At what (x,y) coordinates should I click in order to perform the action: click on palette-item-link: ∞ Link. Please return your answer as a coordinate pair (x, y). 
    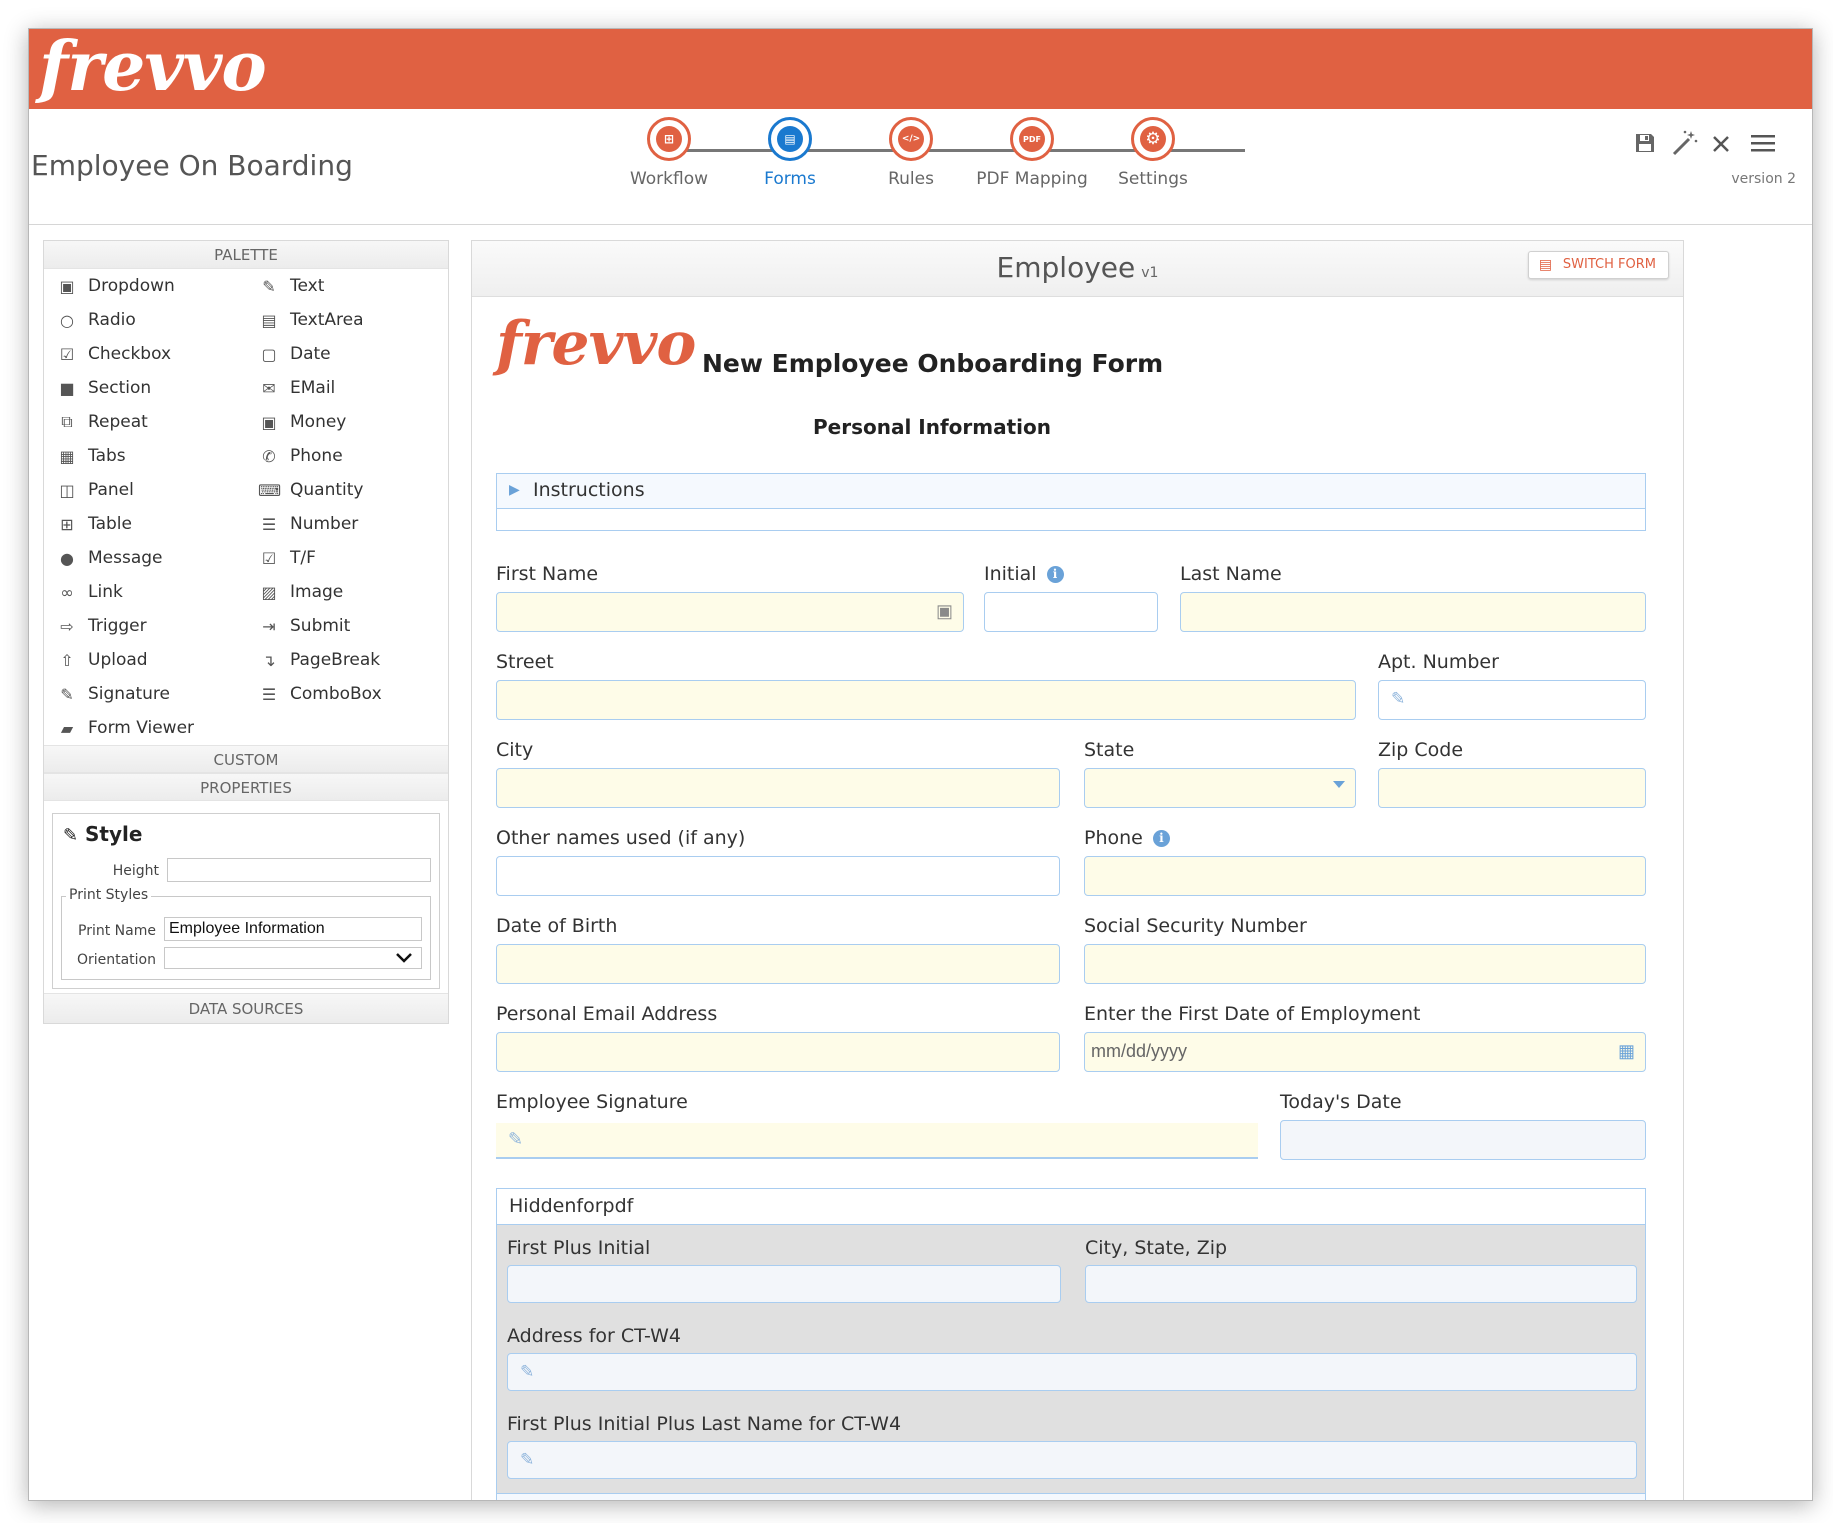
    Looking at the image, I should click on (89, 592).